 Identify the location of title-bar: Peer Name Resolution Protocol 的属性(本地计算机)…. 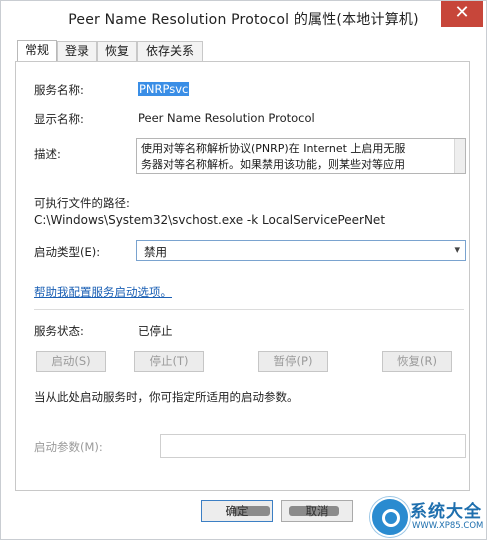
(243, 18).